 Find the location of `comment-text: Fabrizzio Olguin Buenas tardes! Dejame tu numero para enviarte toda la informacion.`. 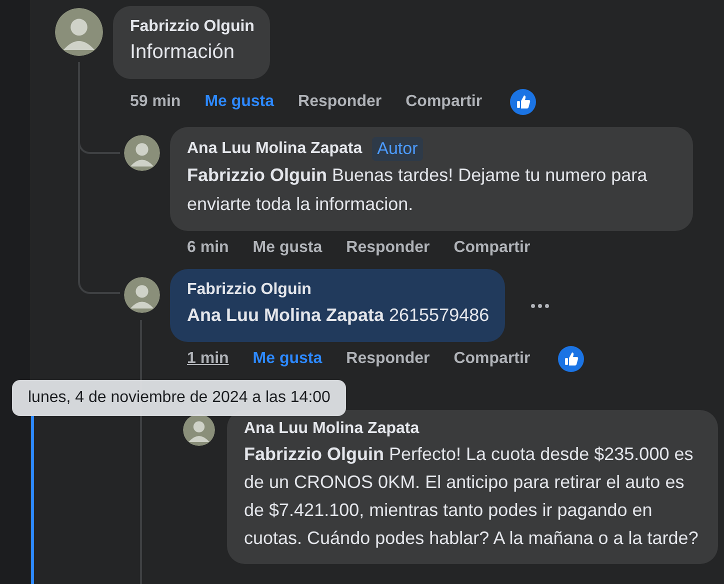

comment-text: Fabrizzio Olguin Buenas tardes! Dejame tu numero para enviarte toda la informacion. is located at coordinates (417, 190).